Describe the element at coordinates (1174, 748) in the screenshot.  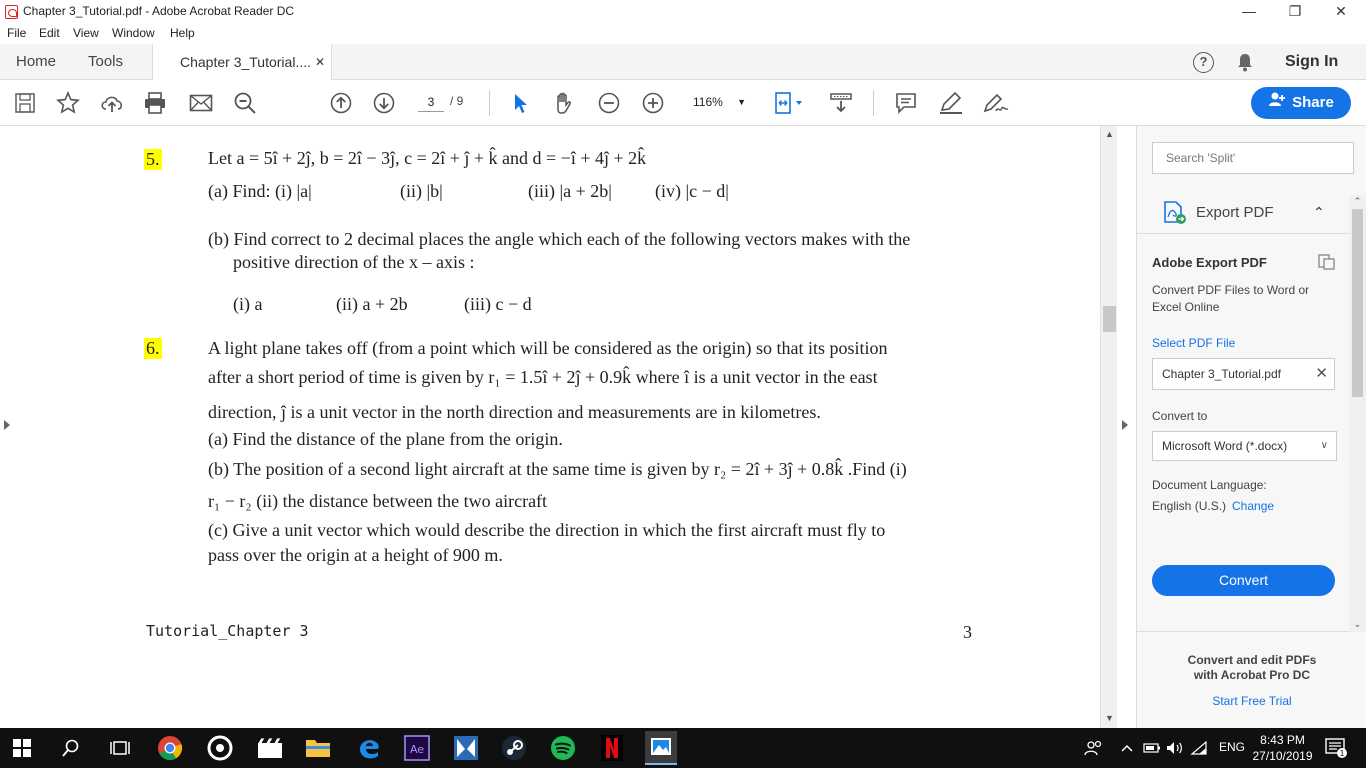
I see `volume-icon` at that location.